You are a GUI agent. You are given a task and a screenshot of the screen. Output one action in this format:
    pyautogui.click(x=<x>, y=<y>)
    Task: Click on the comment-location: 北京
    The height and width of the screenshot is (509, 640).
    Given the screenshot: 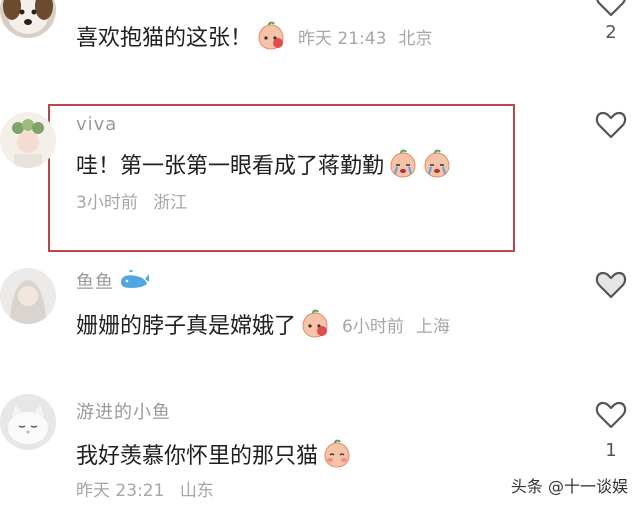 What is the action you would take?
    pyautogui.click(x=415, y=38)
    